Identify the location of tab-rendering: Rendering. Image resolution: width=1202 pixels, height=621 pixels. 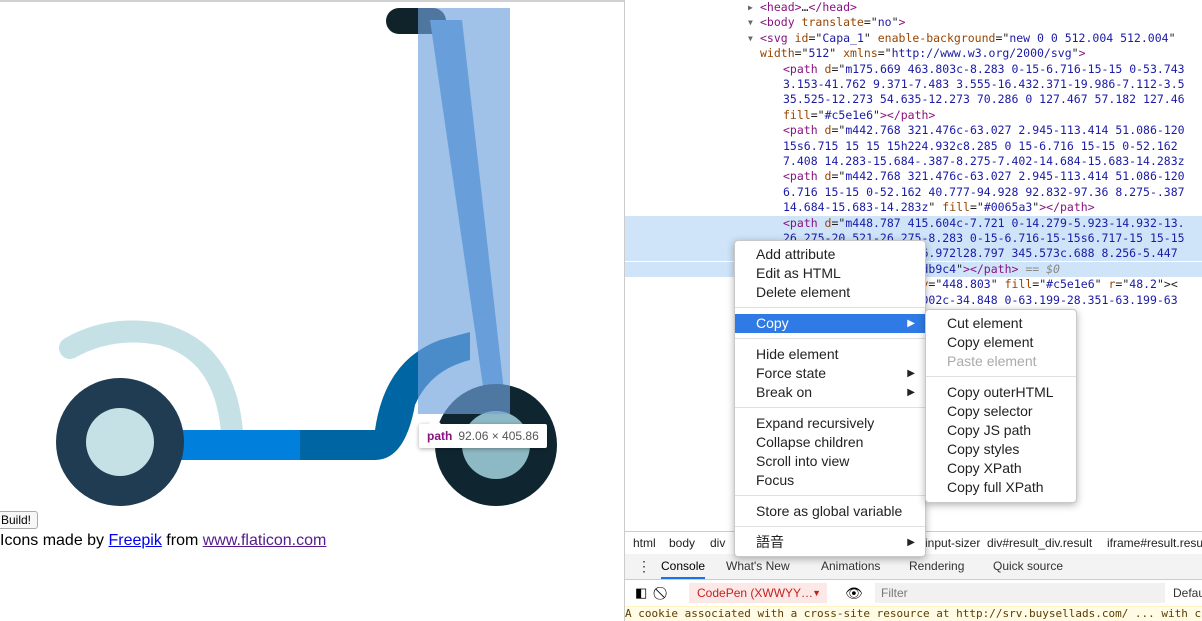
(936, 566).